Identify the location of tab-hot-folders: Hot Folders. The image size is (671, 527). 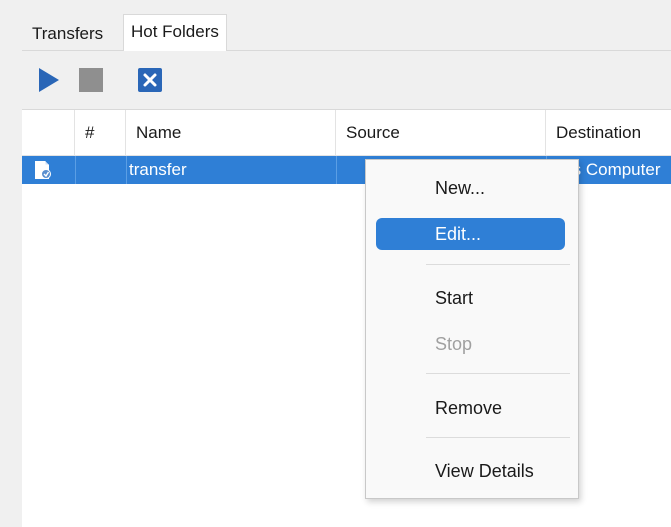
(175, 33).